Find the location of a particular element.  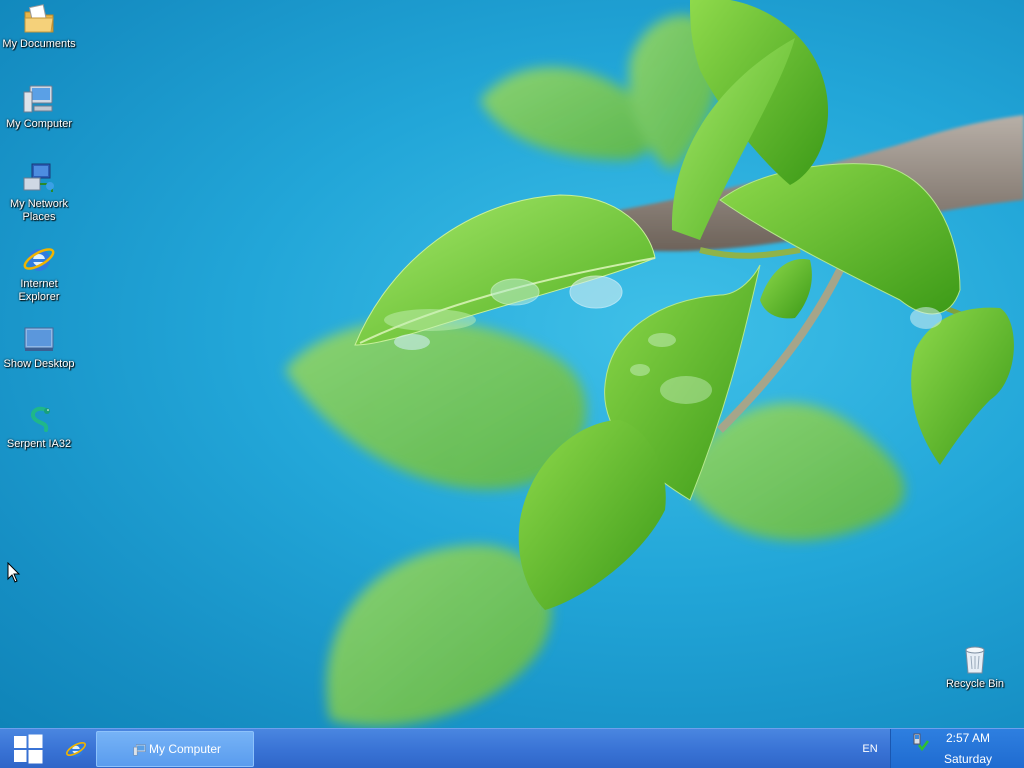

clock-time: 2:57 AM is located at coordinates (968, 738).